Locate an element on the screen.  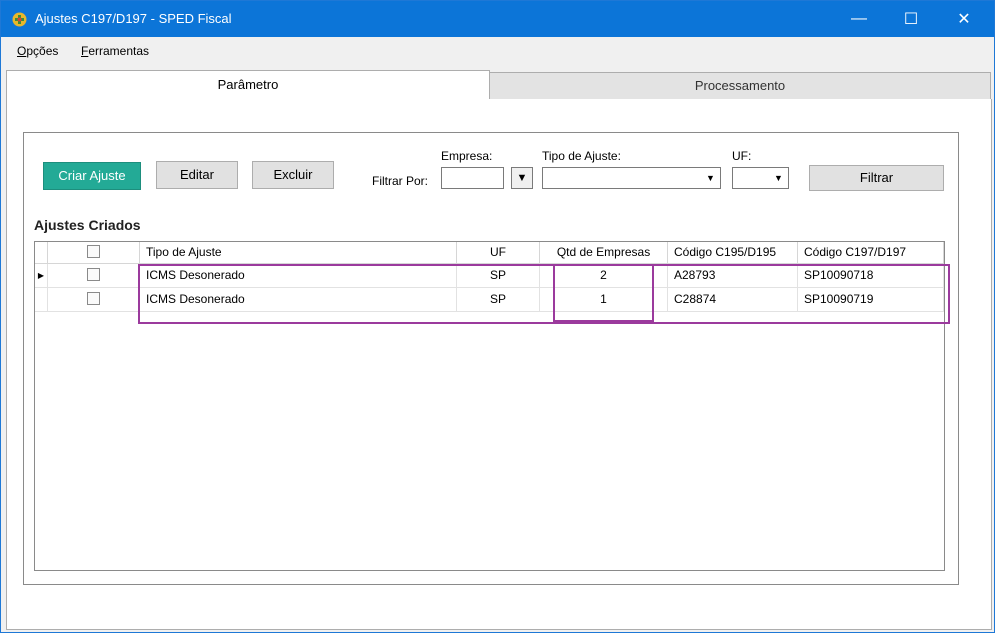
minimize-button: — is located at coordinates (859, 19).